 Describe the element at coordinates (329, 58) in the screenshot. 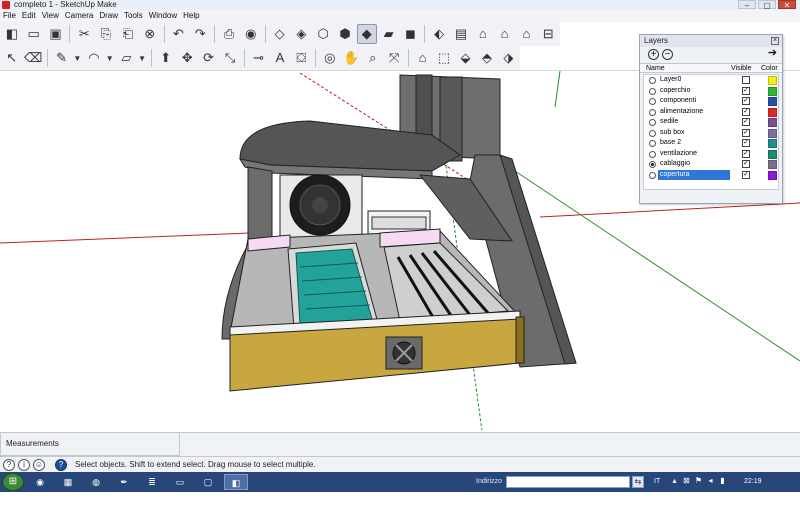

I see `orbit-icon: ◎` at that location.